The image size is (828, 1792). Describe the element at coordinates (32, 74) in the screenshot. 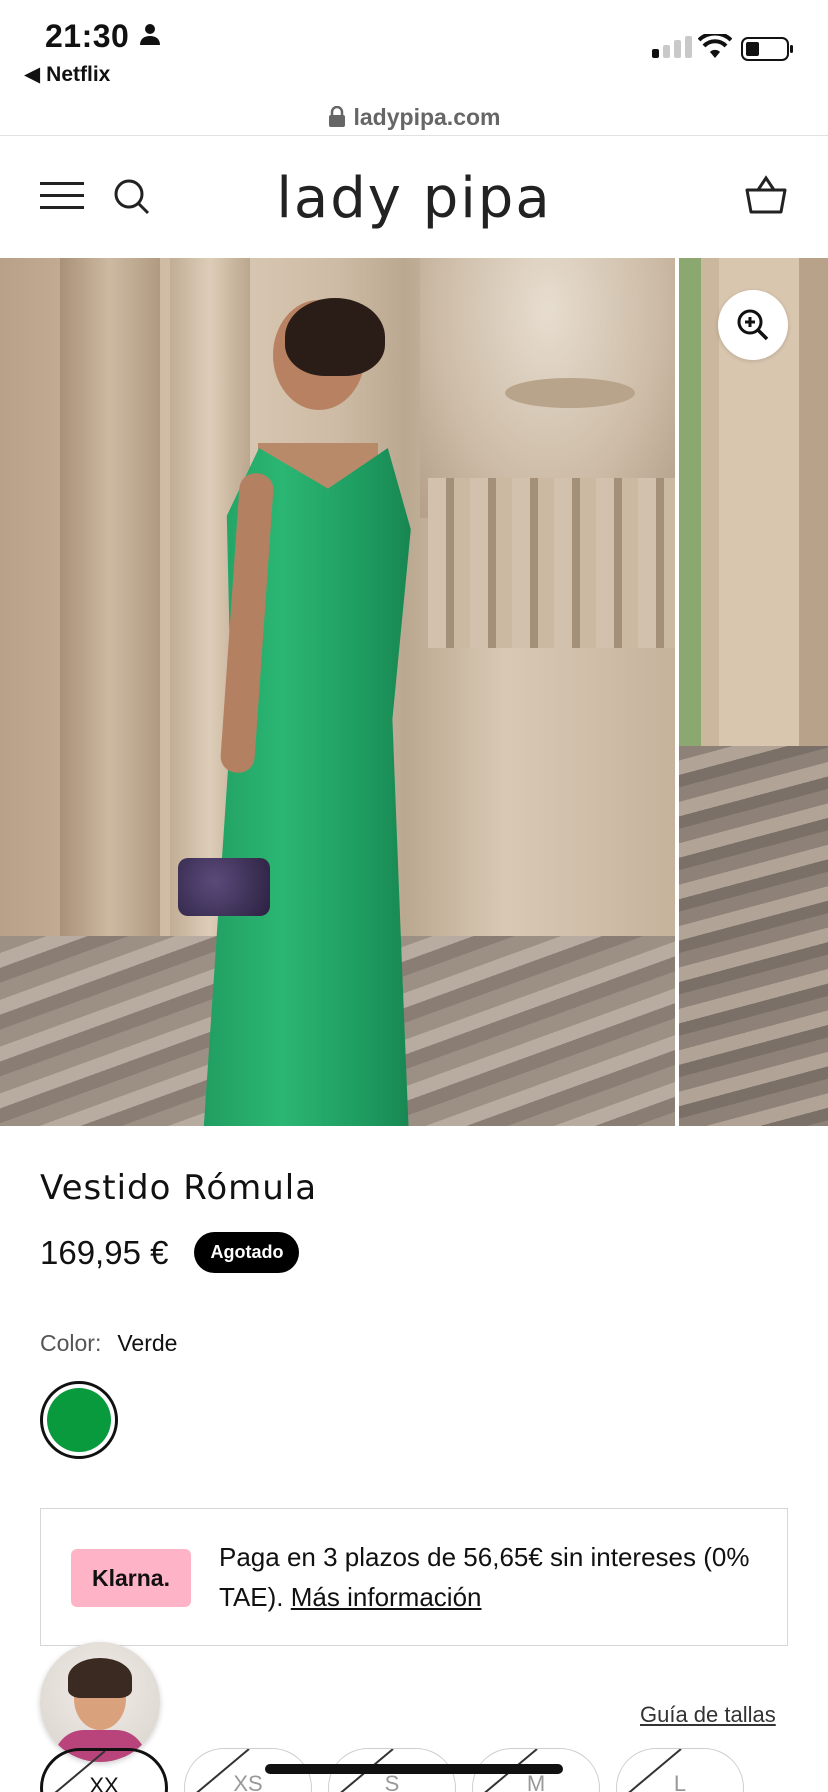

I see `back-triangle-icon: ◀` at that location.